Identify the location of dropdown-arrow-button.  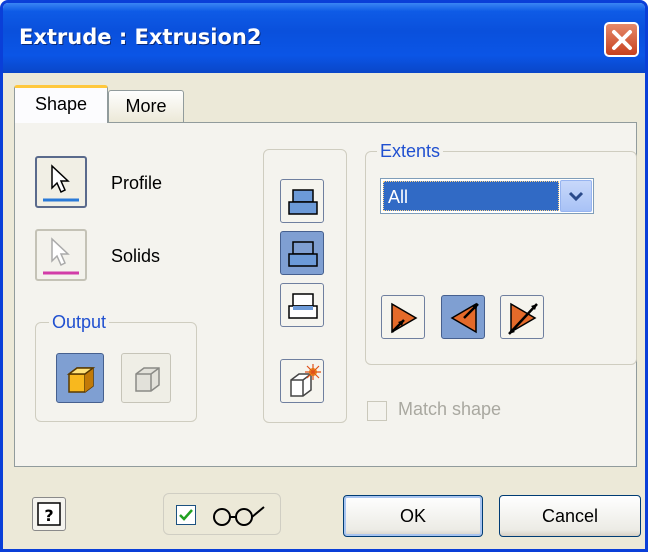
(576, 196).